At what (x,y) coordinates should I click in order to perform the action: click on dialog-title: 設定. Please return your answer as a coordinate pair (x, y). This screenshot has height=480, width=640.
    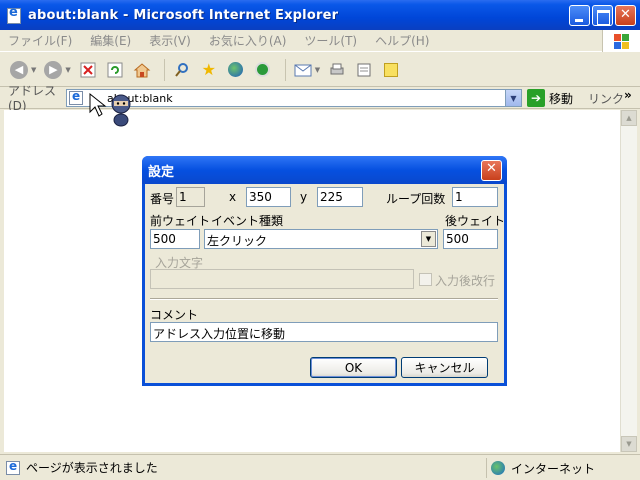
    Looking at the image, I should click on (161, 172).